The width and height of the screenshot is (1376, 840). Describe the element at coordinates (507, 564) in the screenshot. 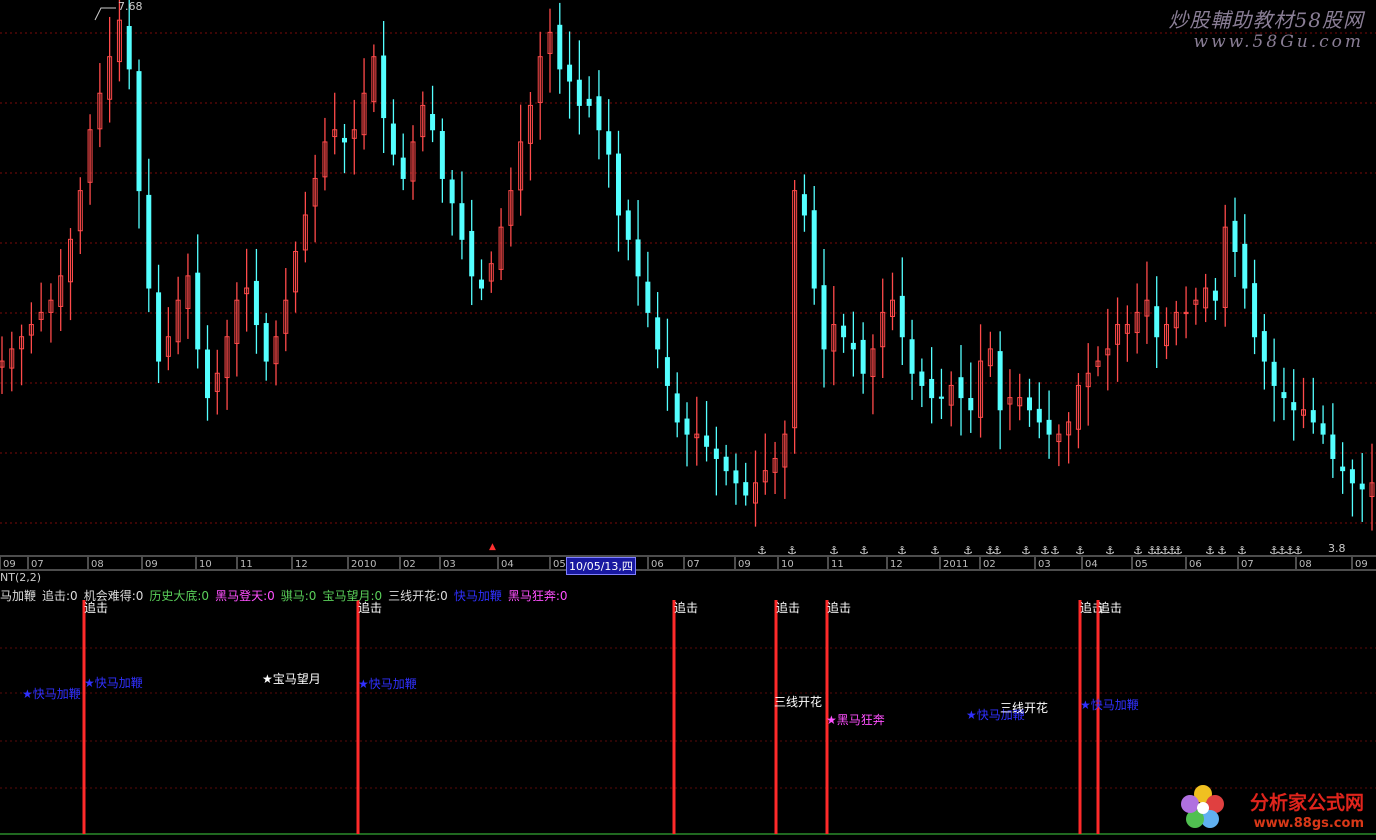

I see `axis-label-10: 04` at that location.